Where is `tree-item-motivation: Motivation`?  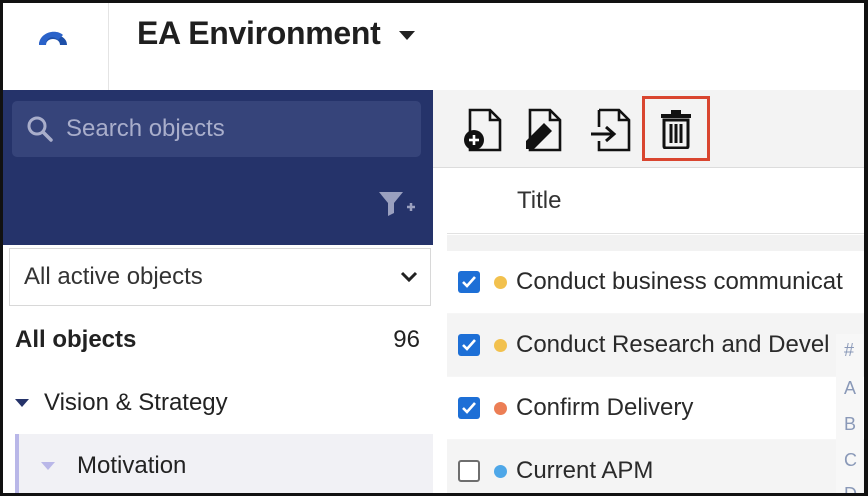
tree-item-motivation: Motivation is located at coordinates (224, 463).